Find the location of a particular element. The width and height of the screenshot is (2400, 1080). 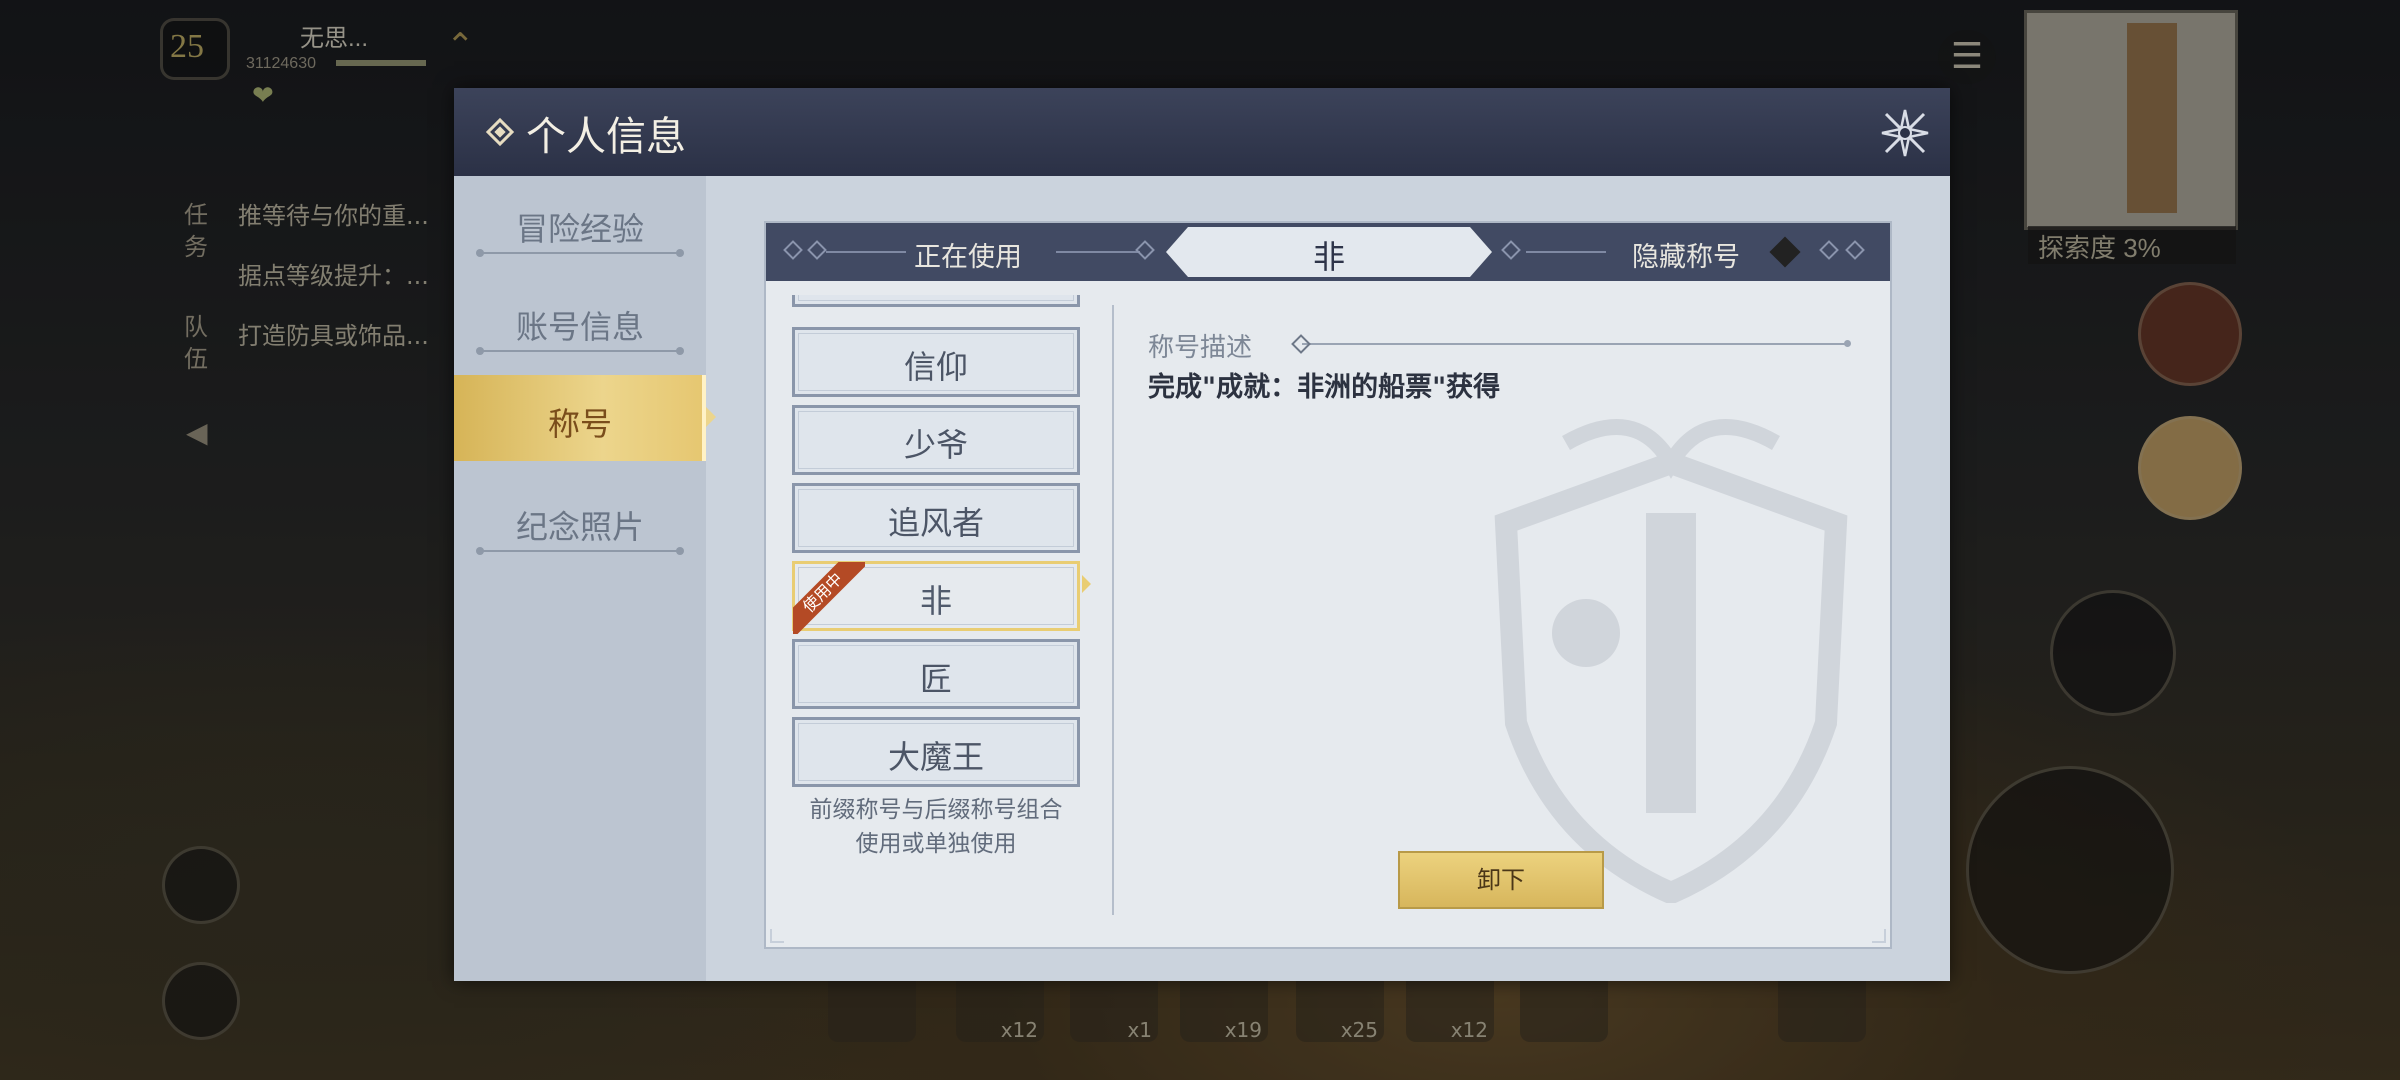

description-divider is located at coordinates (1576, 343).